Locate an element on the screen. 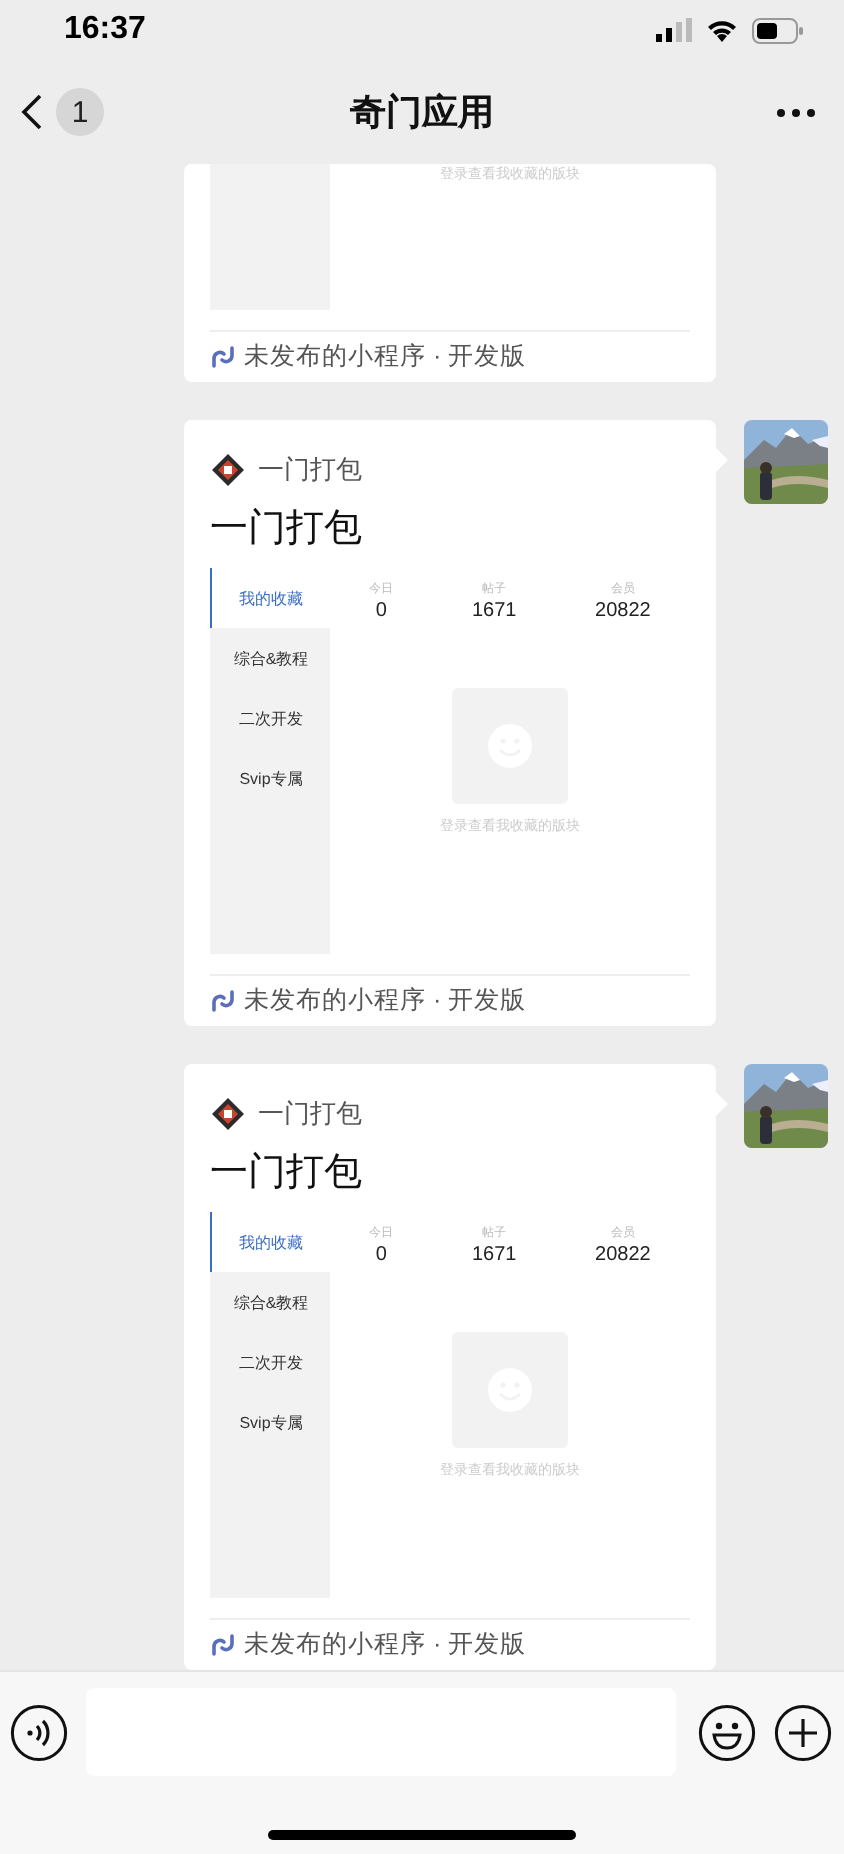  battery-icon is located at coordinates (778, 30).